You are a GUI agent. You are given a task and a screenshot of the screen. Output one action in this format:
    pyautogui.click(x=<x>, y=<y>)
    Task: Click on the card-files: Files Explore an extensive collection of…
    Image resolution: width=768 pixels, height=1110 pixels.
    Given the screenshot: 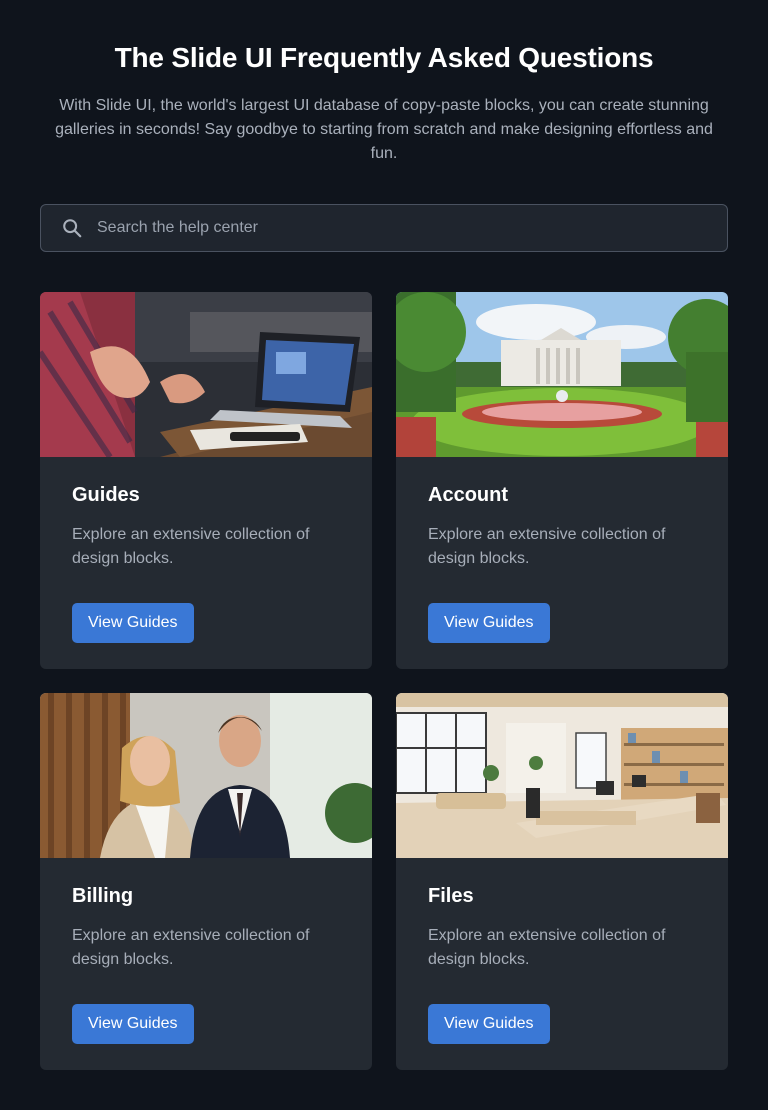 What is the action you would take?
    pyautogui.click(x=562, y=881)
    